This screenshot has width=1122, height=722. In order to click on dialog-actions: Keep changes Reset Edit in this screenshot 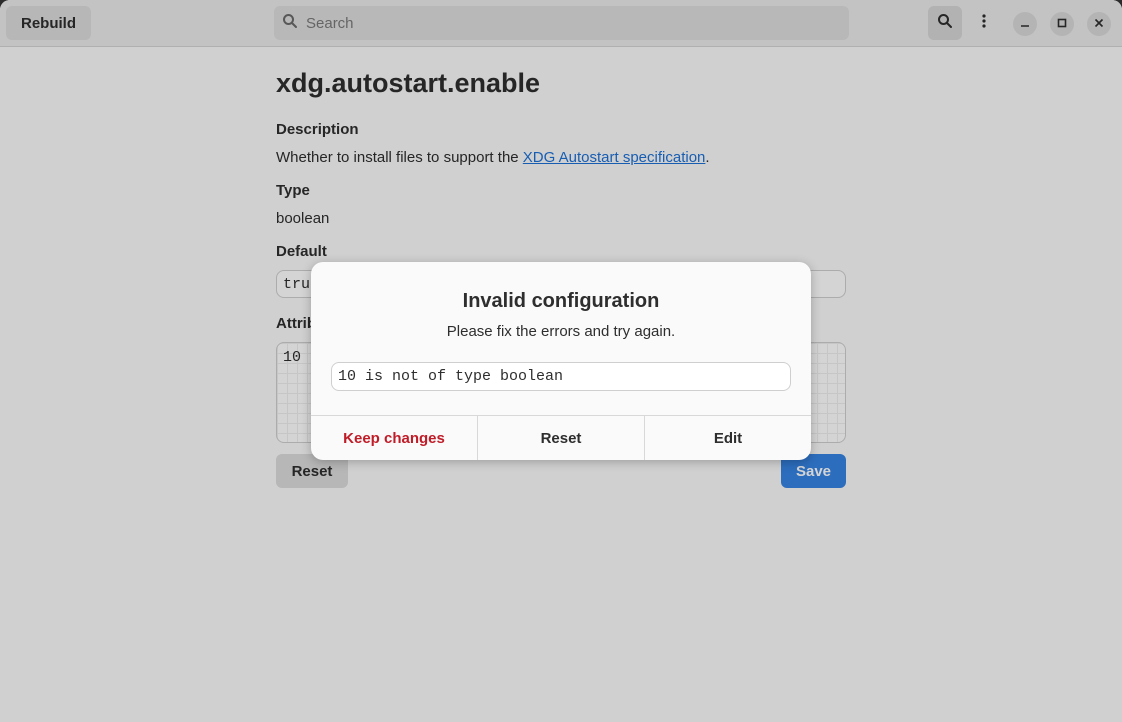, I will do `click(561, 437)`.